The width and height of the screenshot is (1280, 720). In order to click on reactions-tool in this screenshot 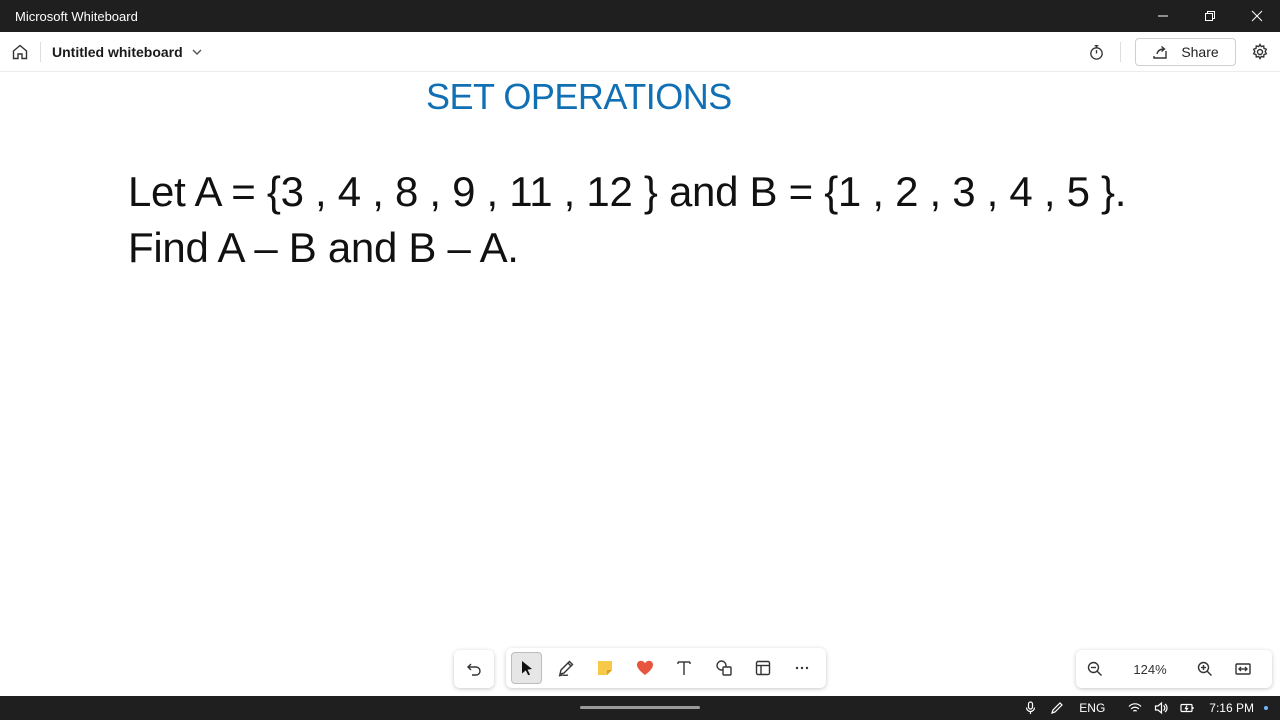, I will do `click(644, 668)`.